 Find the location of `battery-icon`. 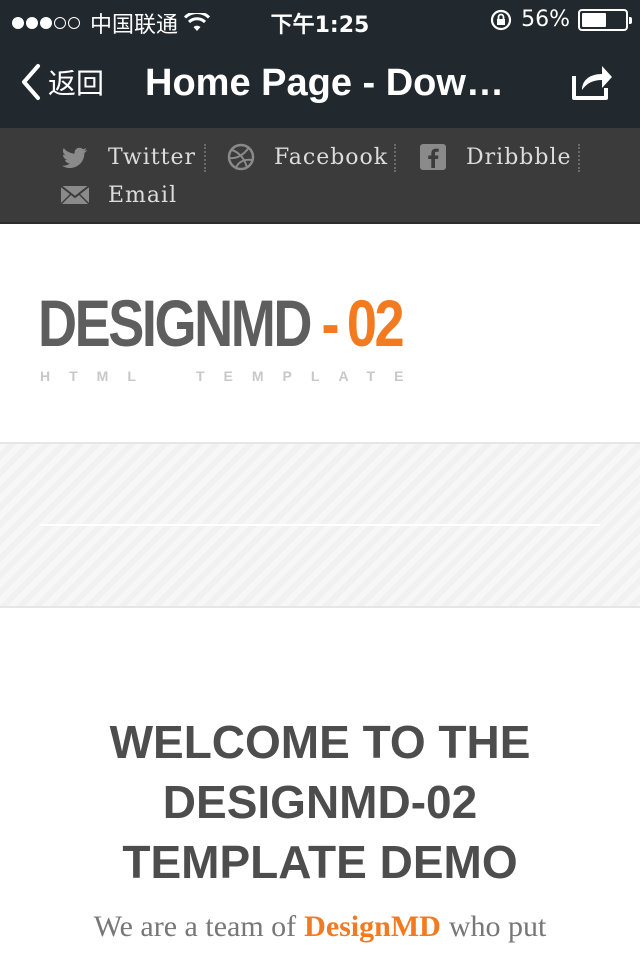

battery-icon is located at coordinates (605, 19).